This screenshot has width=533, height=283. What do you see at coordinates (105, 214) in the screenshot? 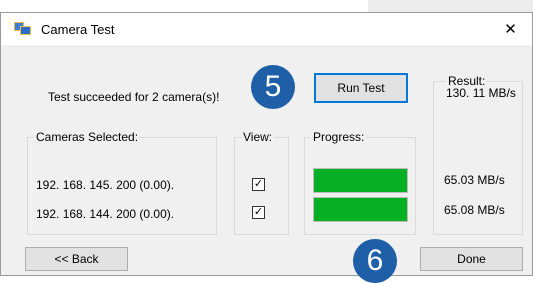
I see `camera-address-2: 192. 168. 144. 200 (0.00).` at bounding box center [105, 214].